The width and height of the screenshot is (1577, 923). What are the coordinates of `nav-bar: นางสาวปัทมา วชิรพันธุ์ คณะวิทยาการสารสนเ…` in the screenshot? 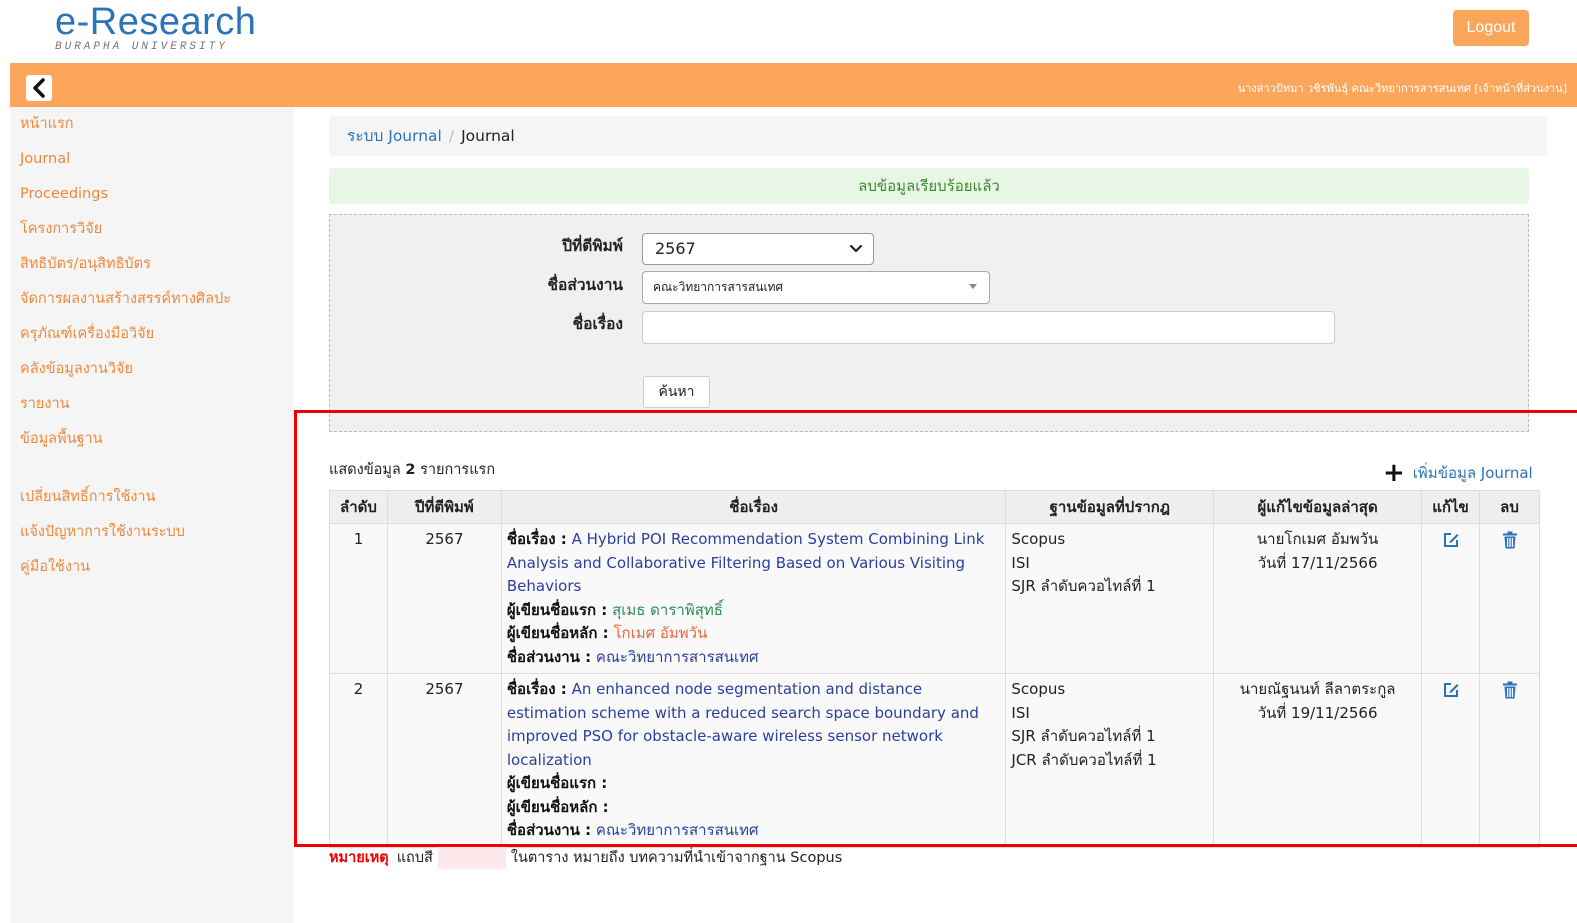 It's located at (793, 85).